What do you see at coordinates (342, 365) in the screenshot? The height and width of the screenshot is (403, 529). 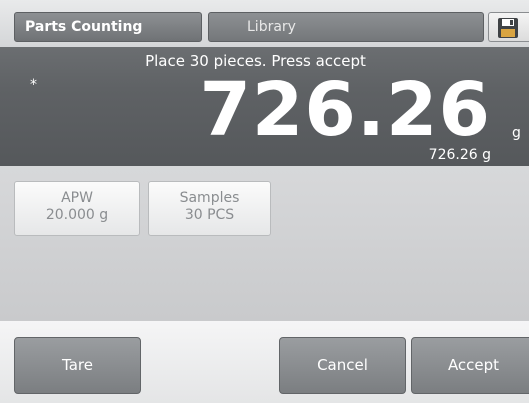 I see `cancel-button: Cancel` at bounding box center [342, 365].